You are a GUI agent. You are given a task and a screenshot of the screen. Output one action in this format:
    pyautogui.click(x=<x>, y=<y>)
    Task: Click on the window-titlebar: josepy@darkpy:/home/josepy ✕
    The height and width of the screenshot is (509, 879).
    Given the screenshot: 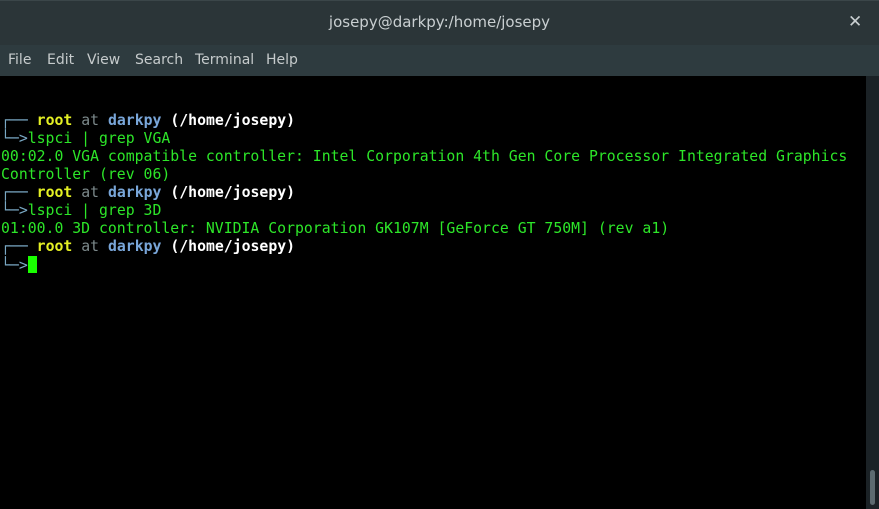 What is the action you would take?
    pyautogui.click(x=439, y=22)
    